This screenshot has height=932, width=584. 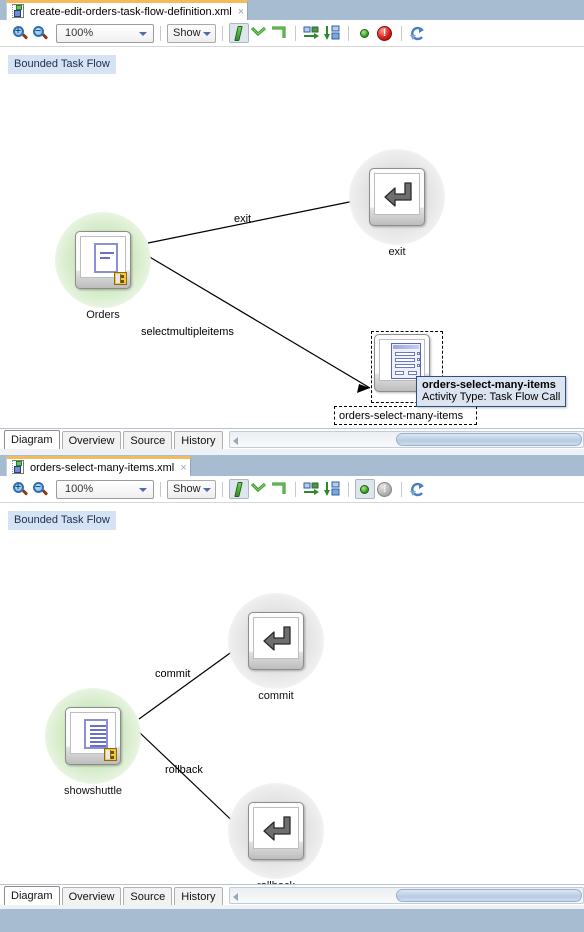 I want to click on task-flow-glyph, so click(x=406, y=361).